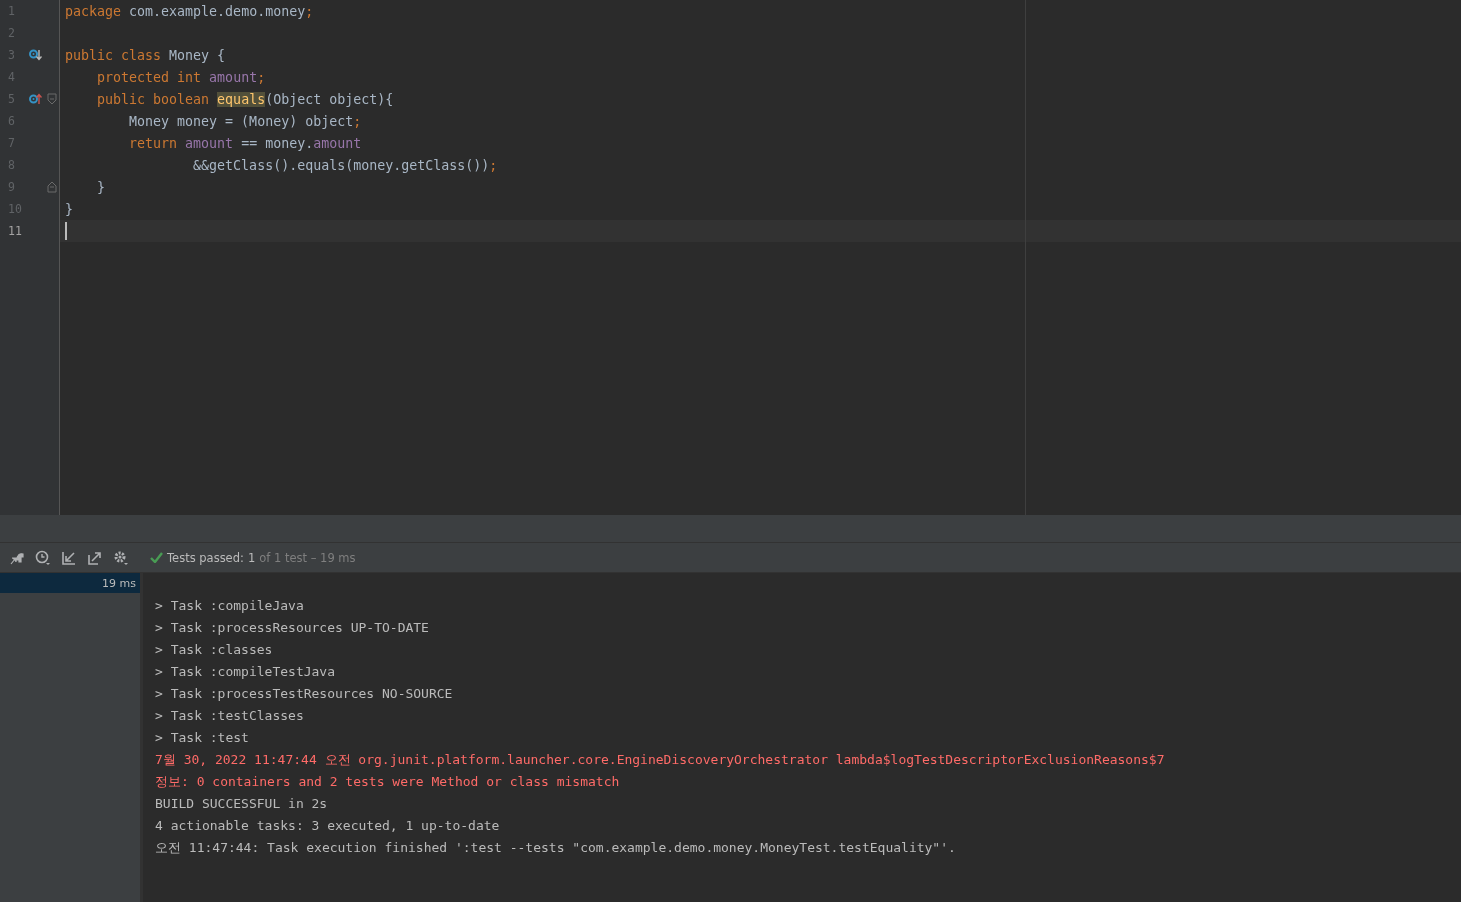 The image size is (1461, 902). Describe the element at coordinates (230, 606) in the screenshot. I see `console-line: > Task :compileJava` at that location.